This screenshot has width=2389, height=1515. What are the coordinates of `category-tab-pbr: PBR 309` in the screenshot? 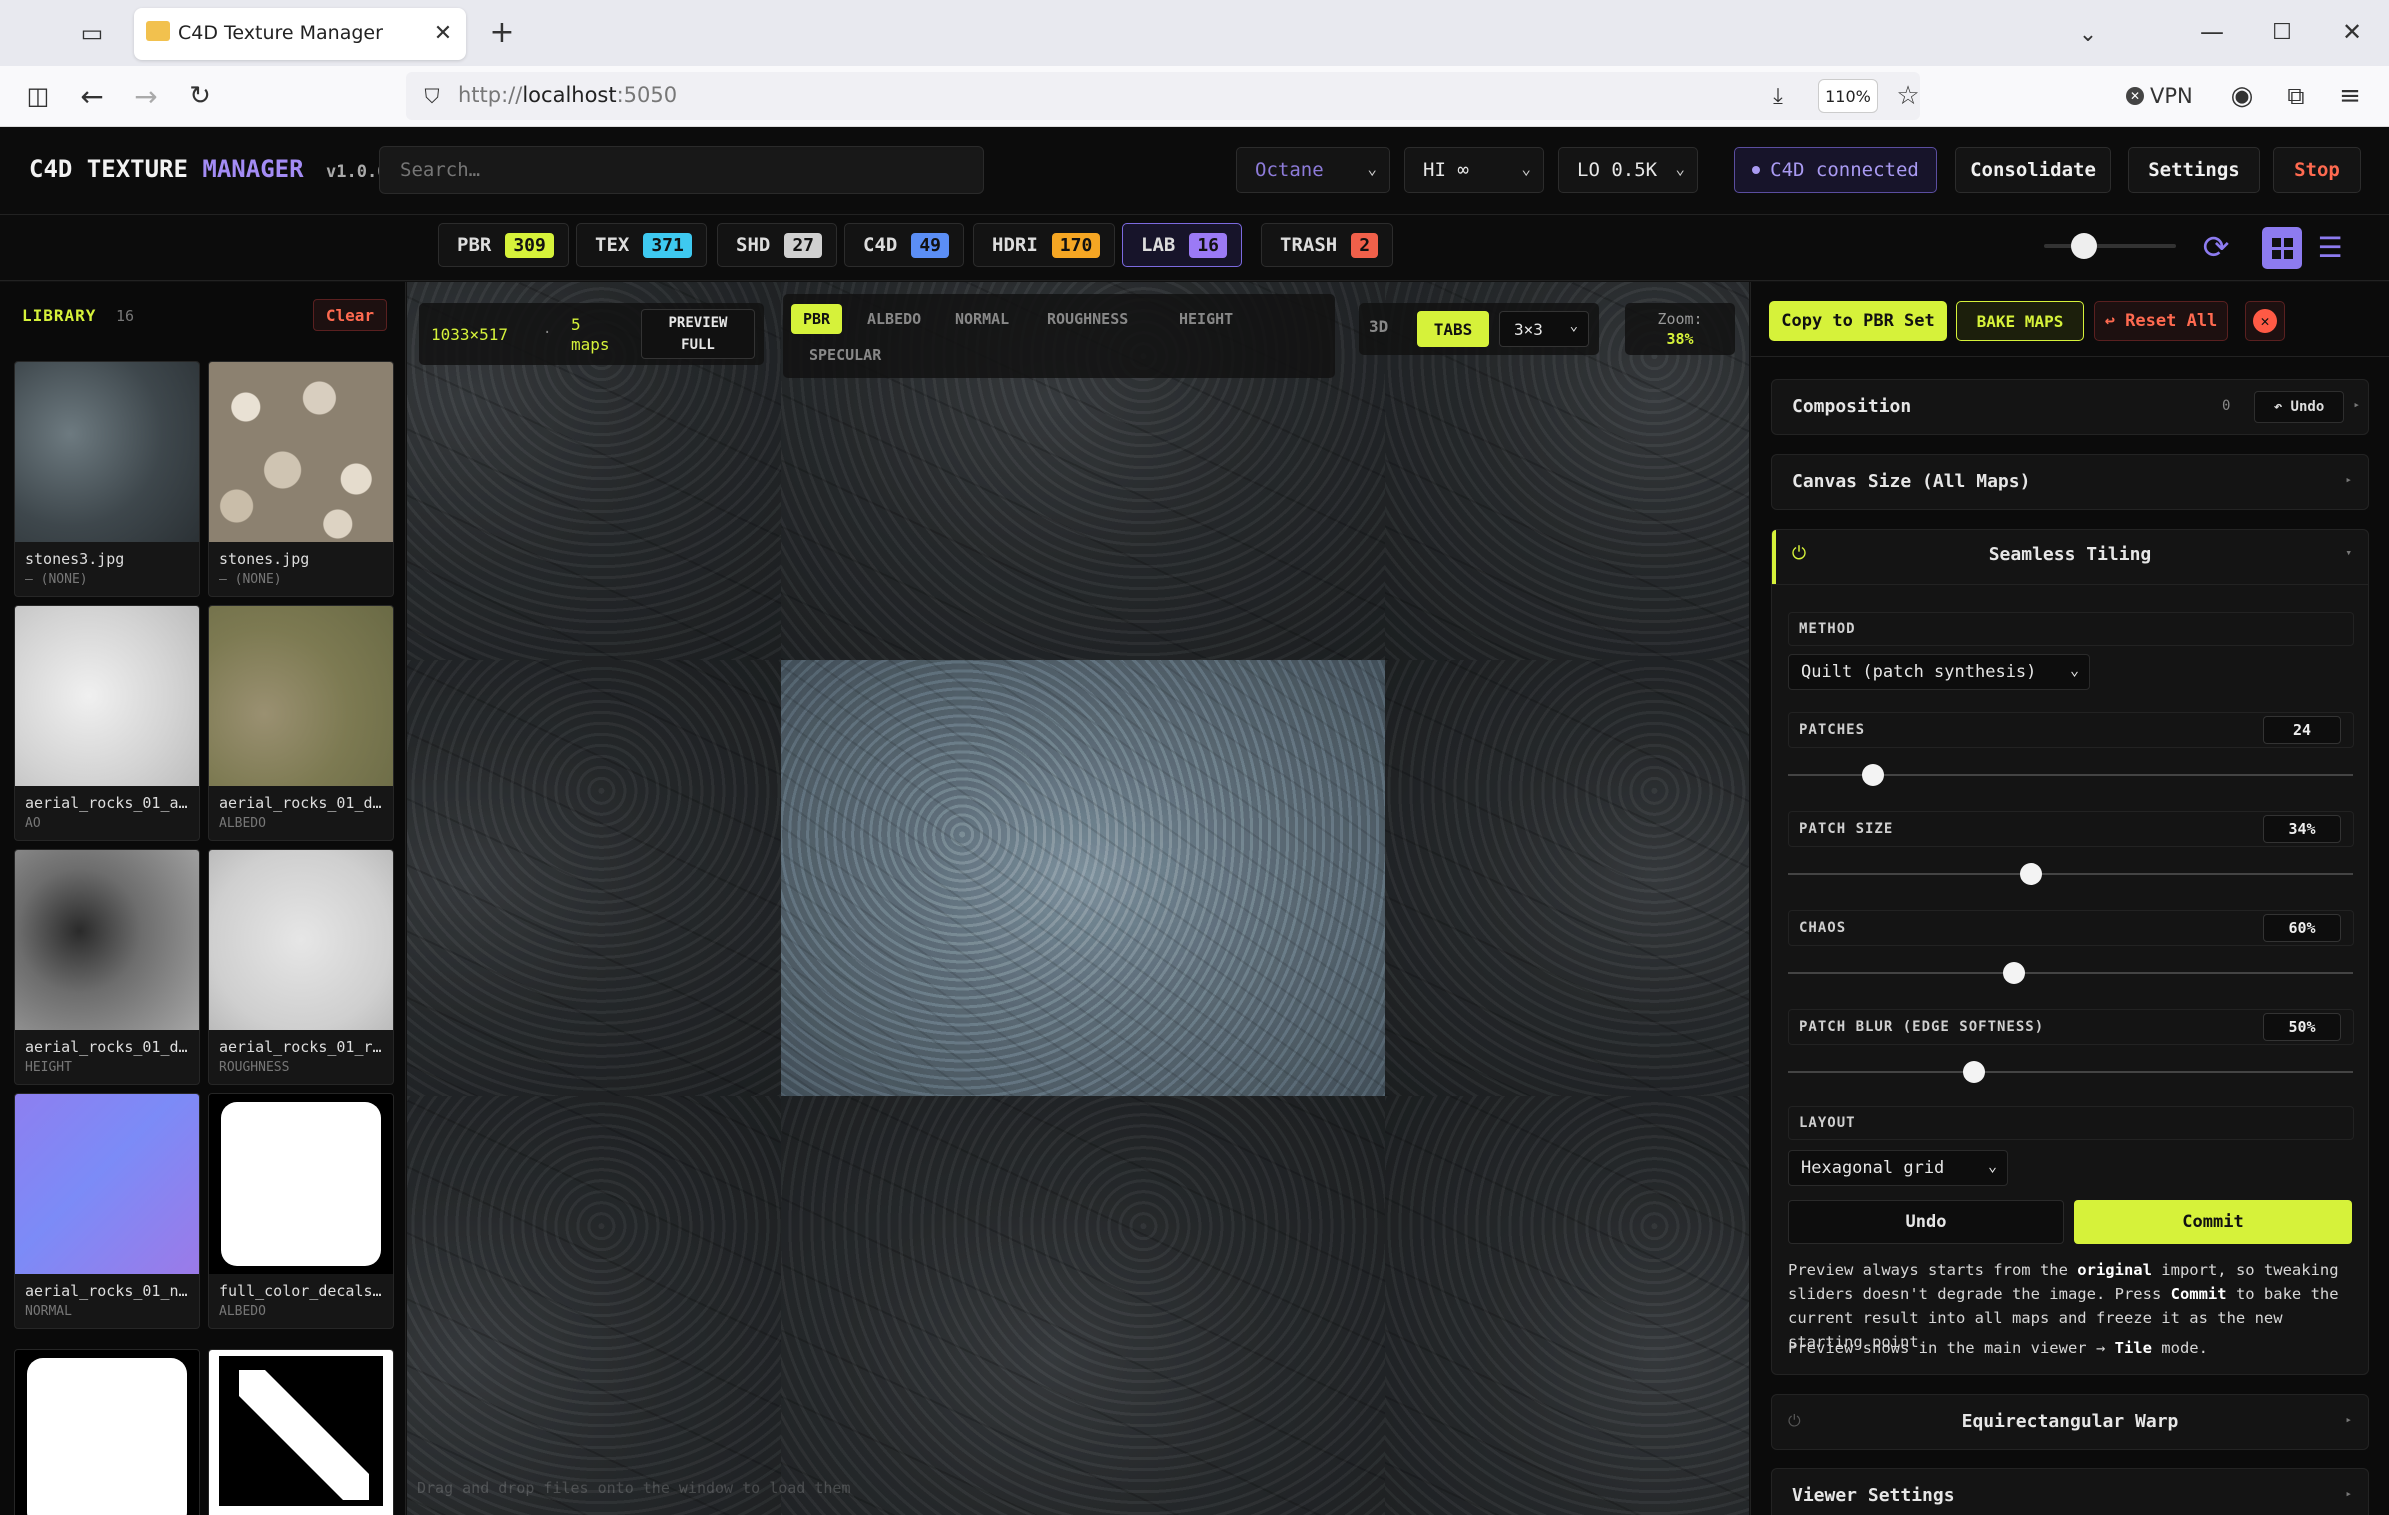 It's located at (503, 245).